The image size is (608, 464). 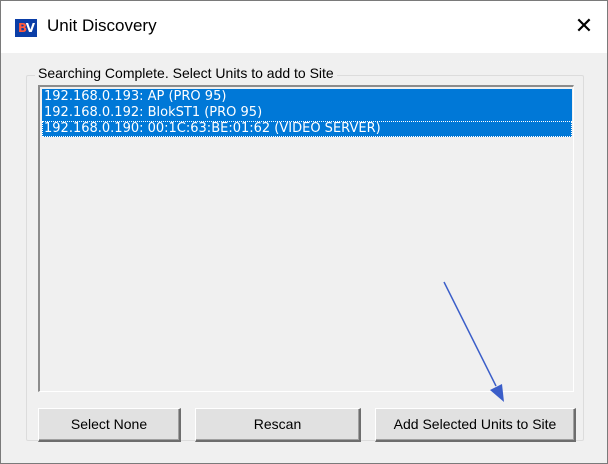 What do you see at coordinates (307, 113) in the screenshot?
I see `list-item-unit-192: 192.168.0.192: BlokST1 (PRO 95)` at bounding box center [307, 113].